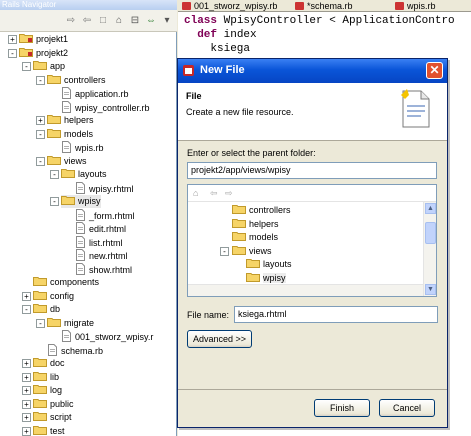 The image size is (471, 436). Describe the element at coordinates (55, 309) in the screenshot. I see `tree-item-label: db` at that location.